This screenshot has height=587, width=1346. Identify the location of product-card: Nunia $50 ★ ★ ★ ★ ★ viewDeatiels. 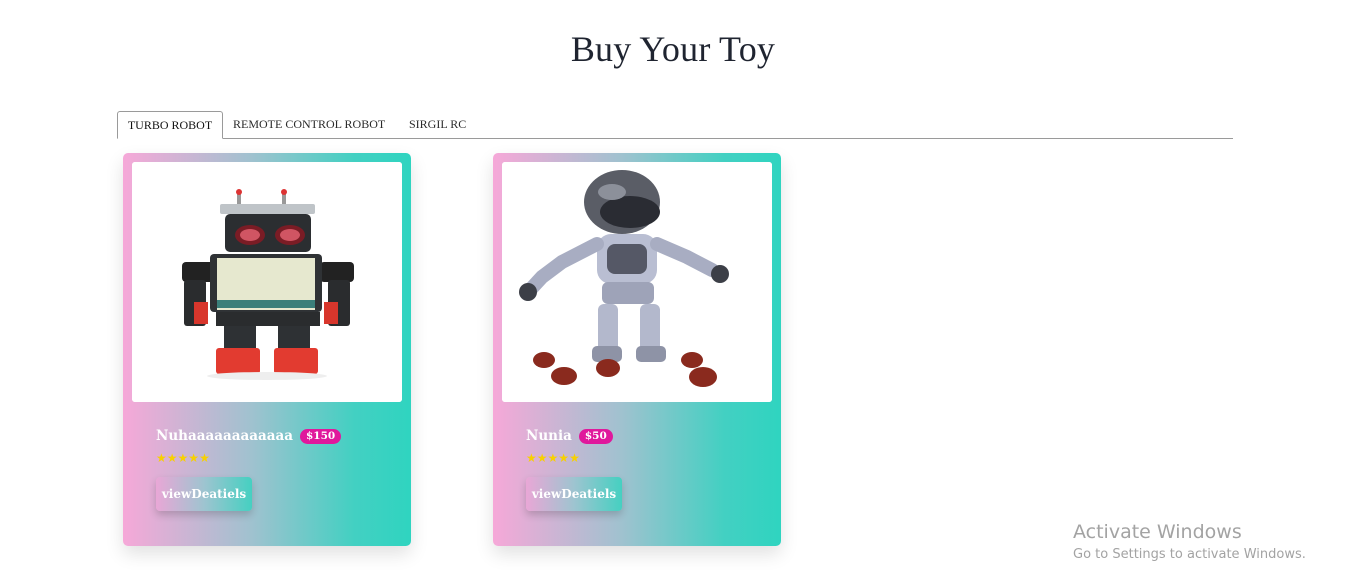
(637, 349).